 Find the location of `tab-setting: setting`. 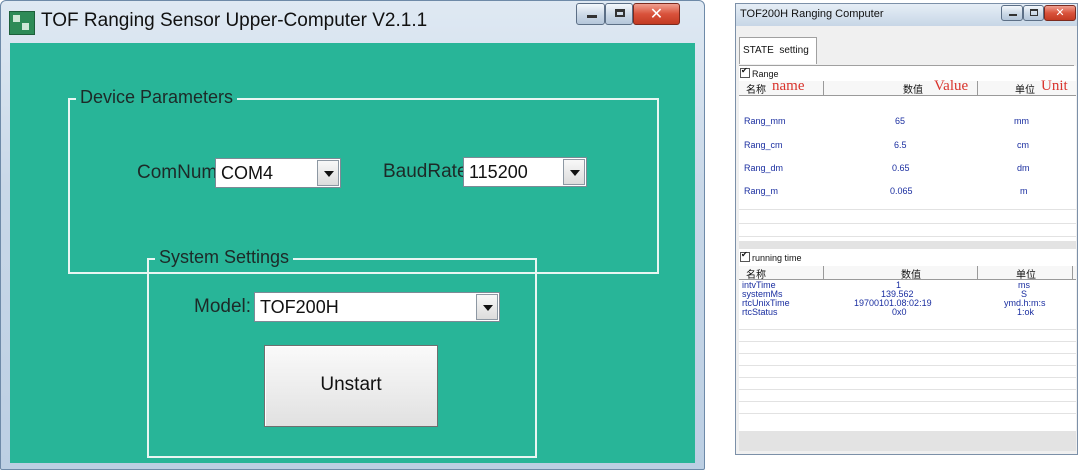

tab-setting: setting is located at coordinates (793, 50).